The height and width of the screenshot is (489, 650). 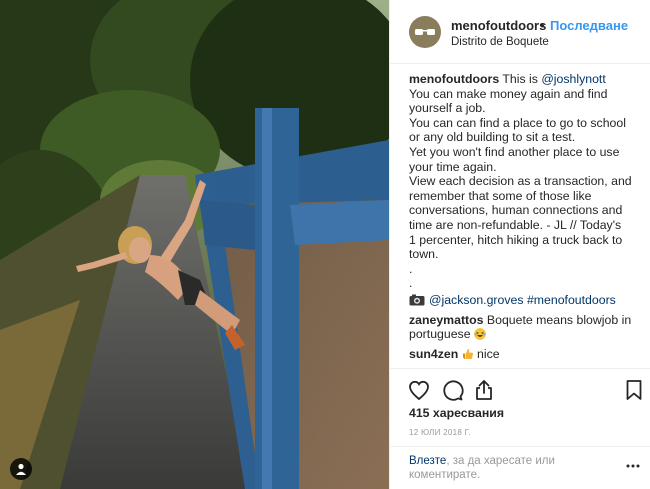 What do you see at coordinates (446, 320) in the screenshot?
I see `comment-author: zaneymattos` at bounding box center [446, 320].